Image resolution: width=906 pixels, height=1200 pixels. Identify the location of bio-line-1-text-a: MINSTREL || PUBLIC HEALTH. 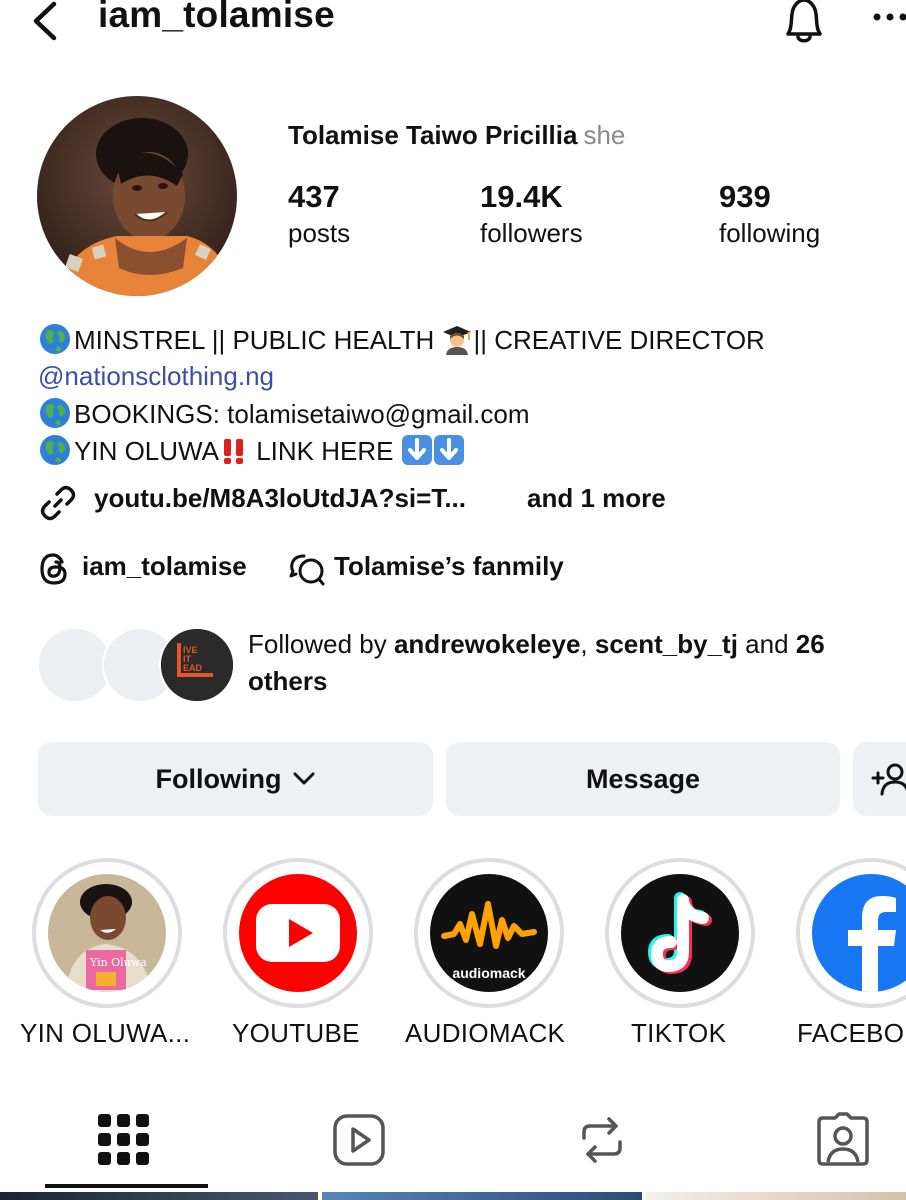
(258, 340).